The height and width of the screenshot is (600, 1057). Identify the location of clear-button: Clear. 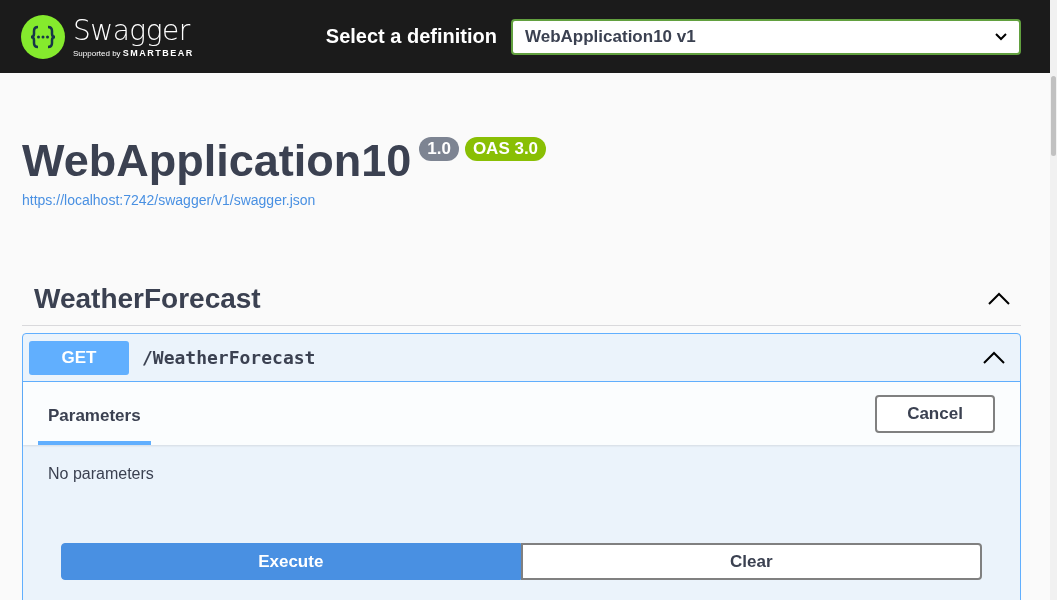
(751, 561).